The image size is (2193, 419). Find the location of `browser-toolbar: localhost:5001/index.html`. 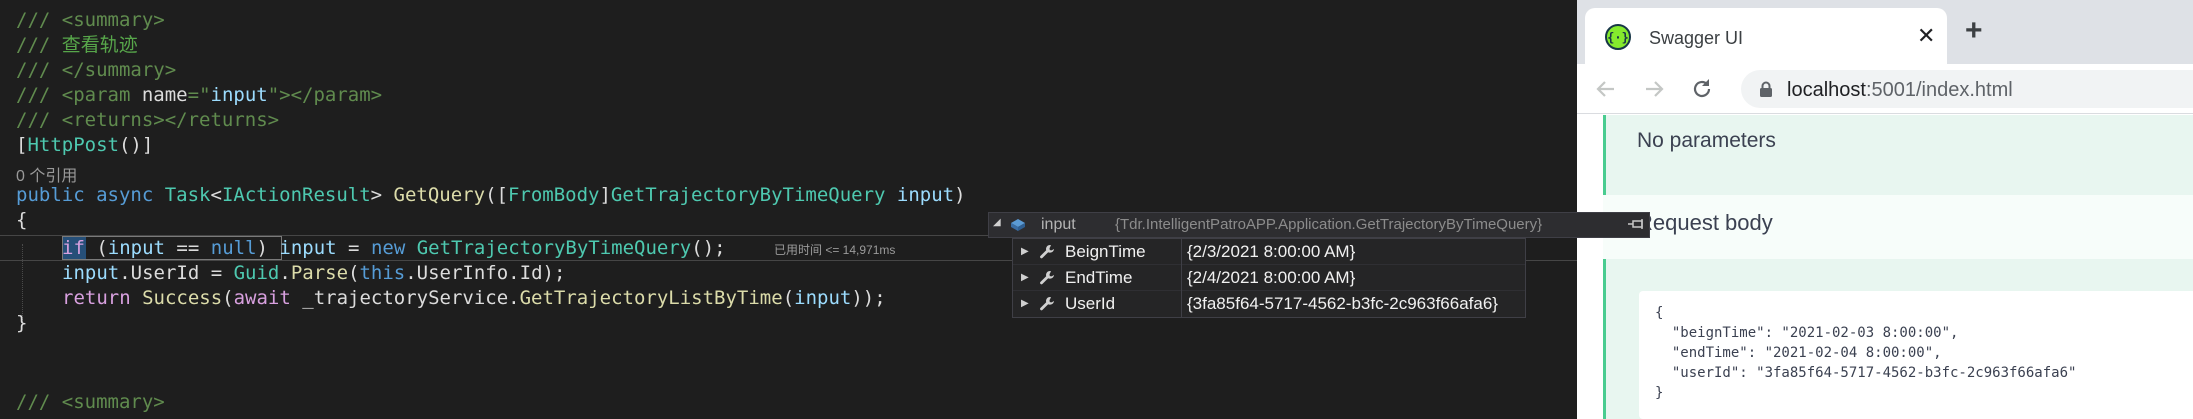

browser-toolbar: localhost:5001/index.html is located at coordinates (1885, 89).